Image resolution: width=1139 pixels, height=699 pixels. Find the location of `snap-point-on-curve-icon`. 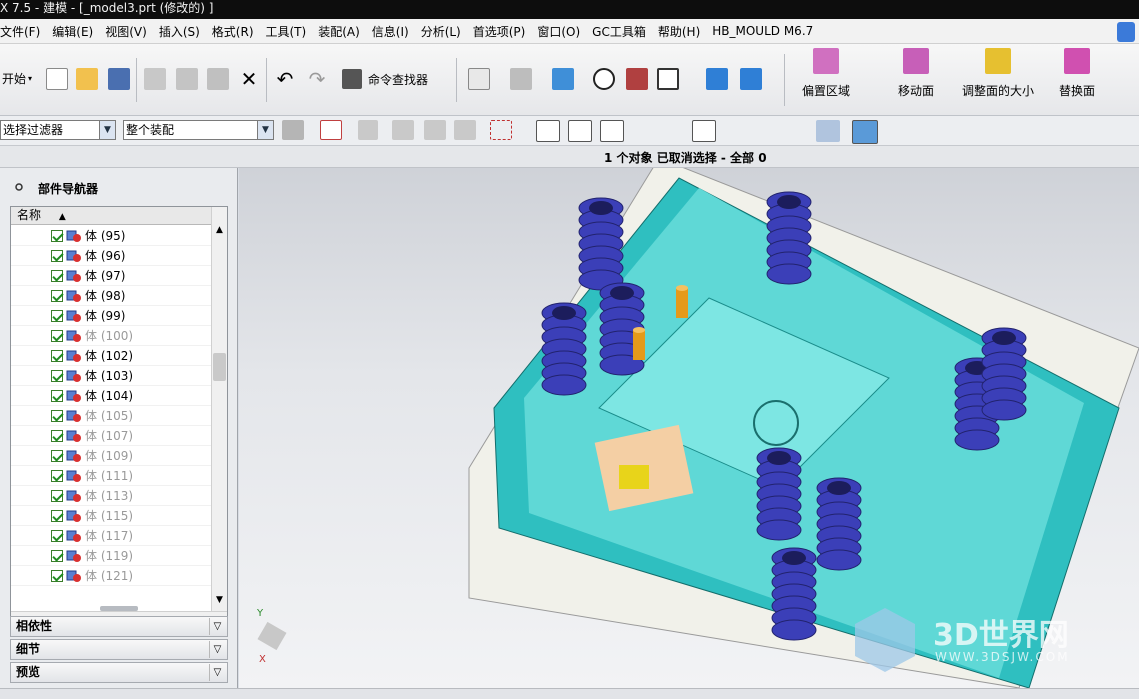

snap-point-on-curve-icon is located at coordinates (798, 131).